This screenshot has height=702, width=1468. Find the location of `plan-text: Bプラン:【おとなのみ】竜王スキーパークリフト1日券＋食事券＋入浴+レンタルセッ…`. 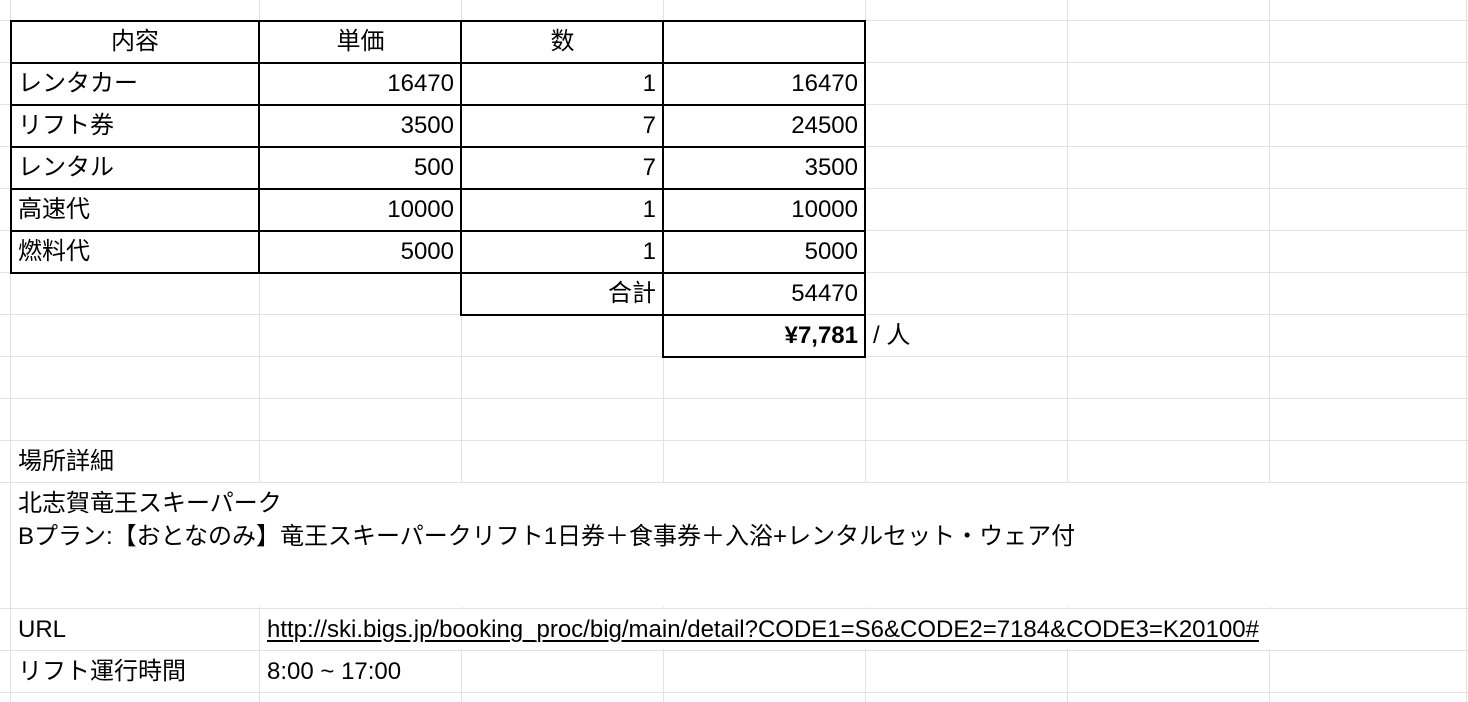

plan-text: Bプラン:【おとなのみ】竜王スキーパークリフト1日券＋食事券＋入浴+レンタルセッ… is located at coordinates (547, 536).